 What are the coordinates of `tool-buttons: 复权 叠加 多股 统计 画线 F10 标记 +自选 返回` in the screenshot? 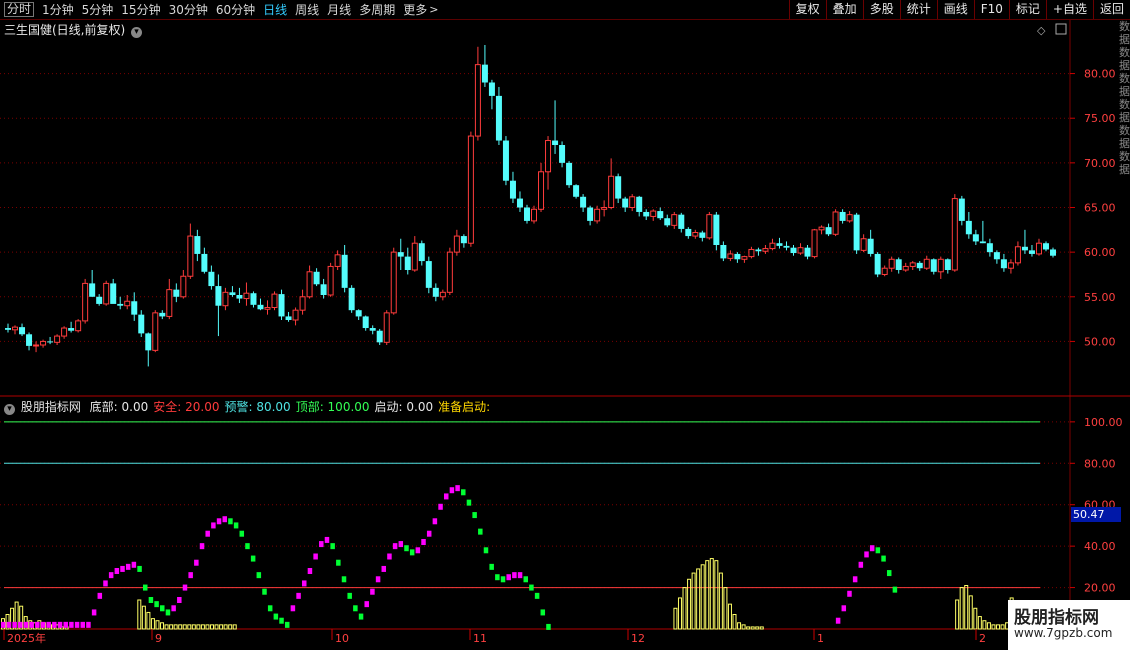 It's located at (959, 9).